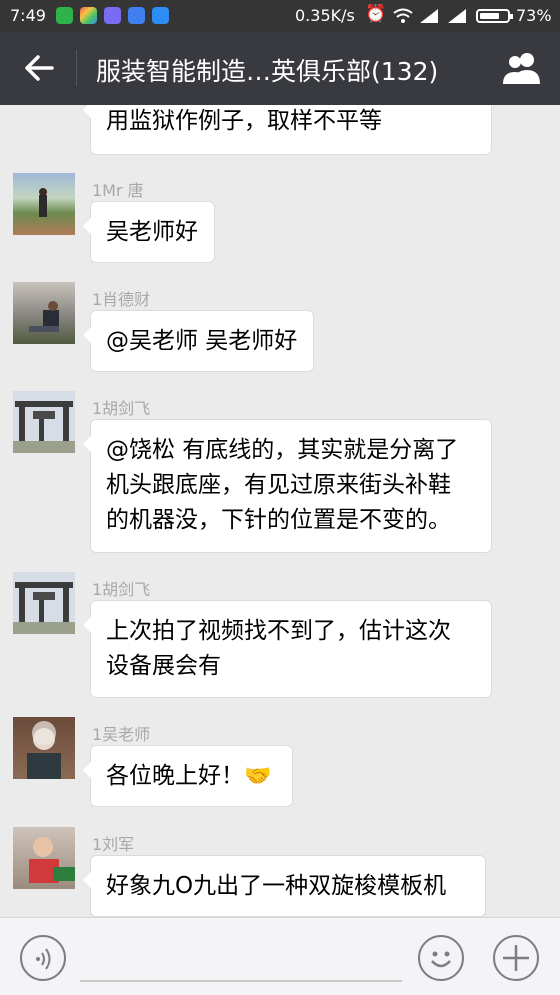 The image size is (560, 995). What do you see at coordinates (121, 734) in the screenshot?
I see `sender-name: 1吴老师` at bounding box center [121, 734].